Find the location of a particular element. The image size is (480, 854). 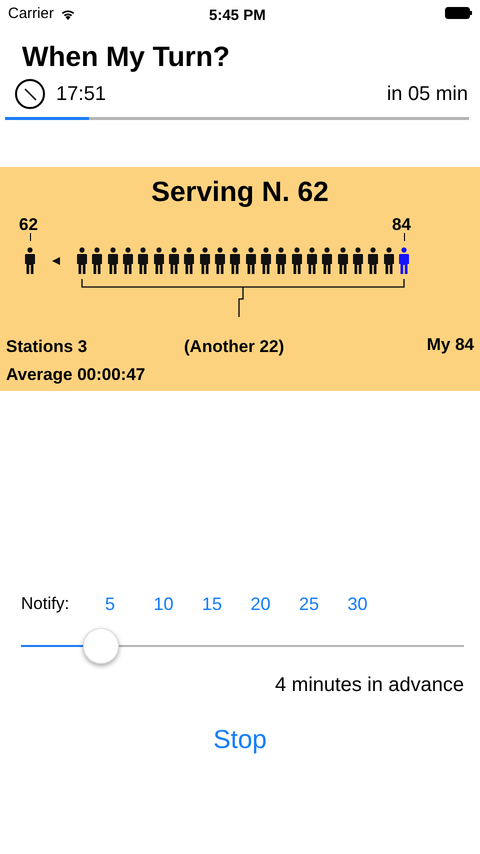

stations-count: Stations 3 is located at coordinates (47, 347).